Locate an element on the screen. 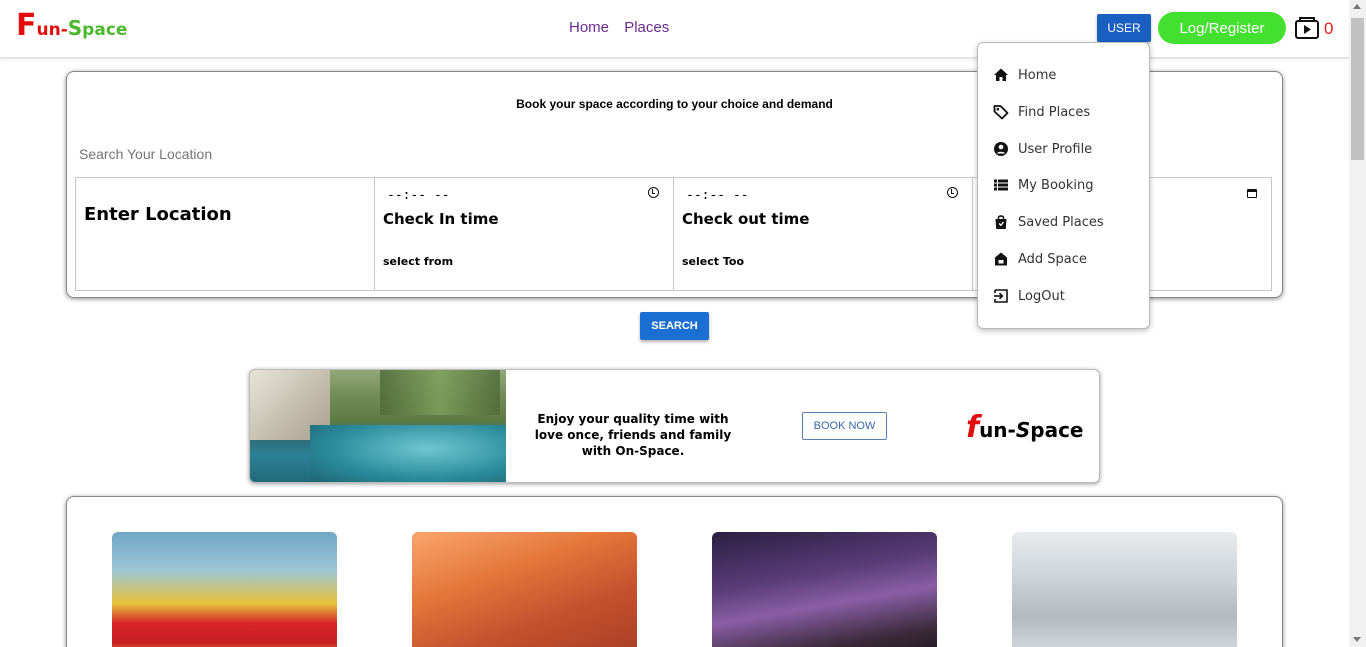 The image size is (1366, 647). banner-logo-f: f is located at coordinates (973, 427).